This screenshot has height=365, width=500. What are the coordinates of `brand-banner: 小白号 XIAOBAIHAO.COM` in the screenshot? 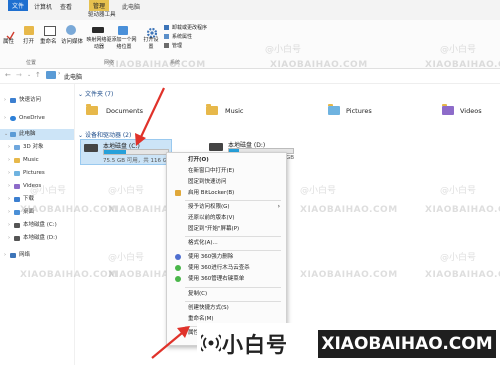 It's located at (348, 344).